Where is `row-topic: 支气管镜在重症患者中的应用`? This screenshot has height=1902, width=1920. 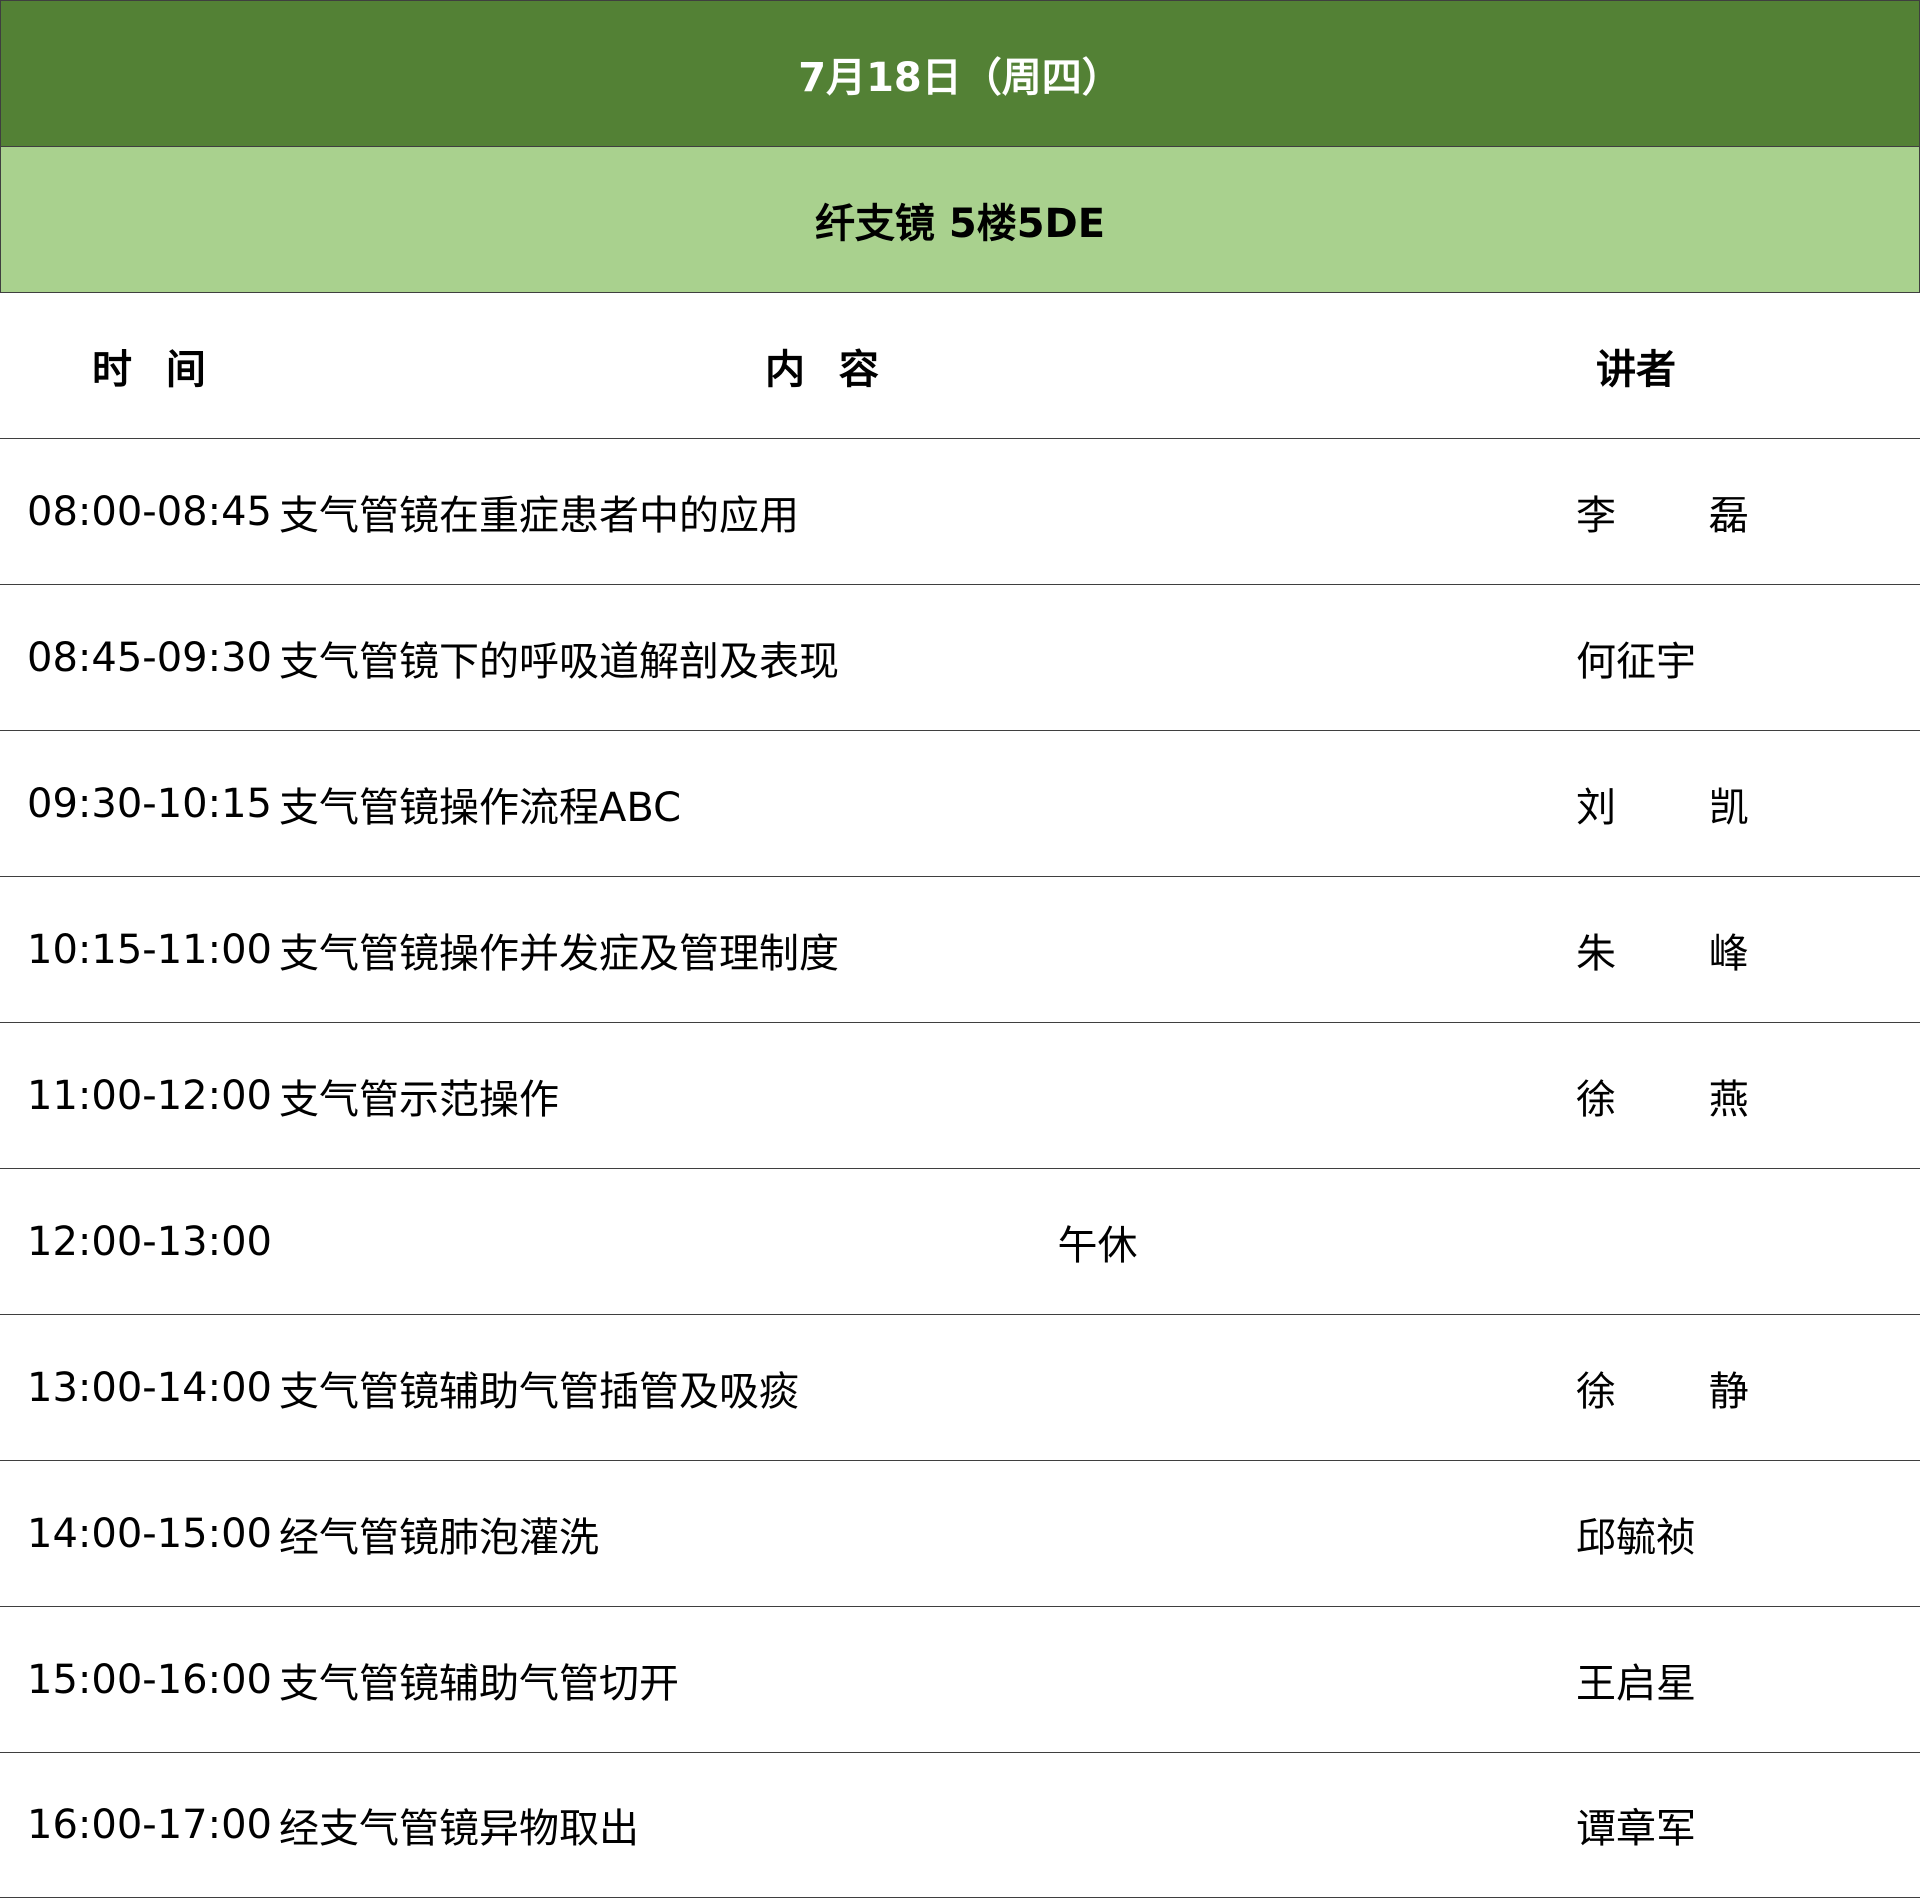
row-topic: 支气管镜在重症患者中的应用 is located at coordinates (539, 515).